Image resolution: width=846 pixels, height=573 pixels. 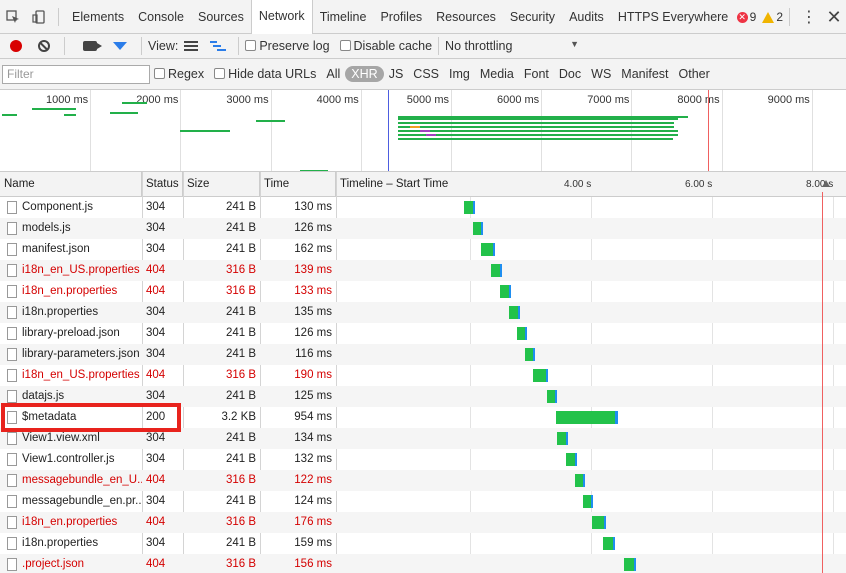 What do you see at coordinates (423, 522) in the screenshot?
I see `table-row: i18n_en.properties 404 316 B 176 ms` at bounding box center [423, 522].